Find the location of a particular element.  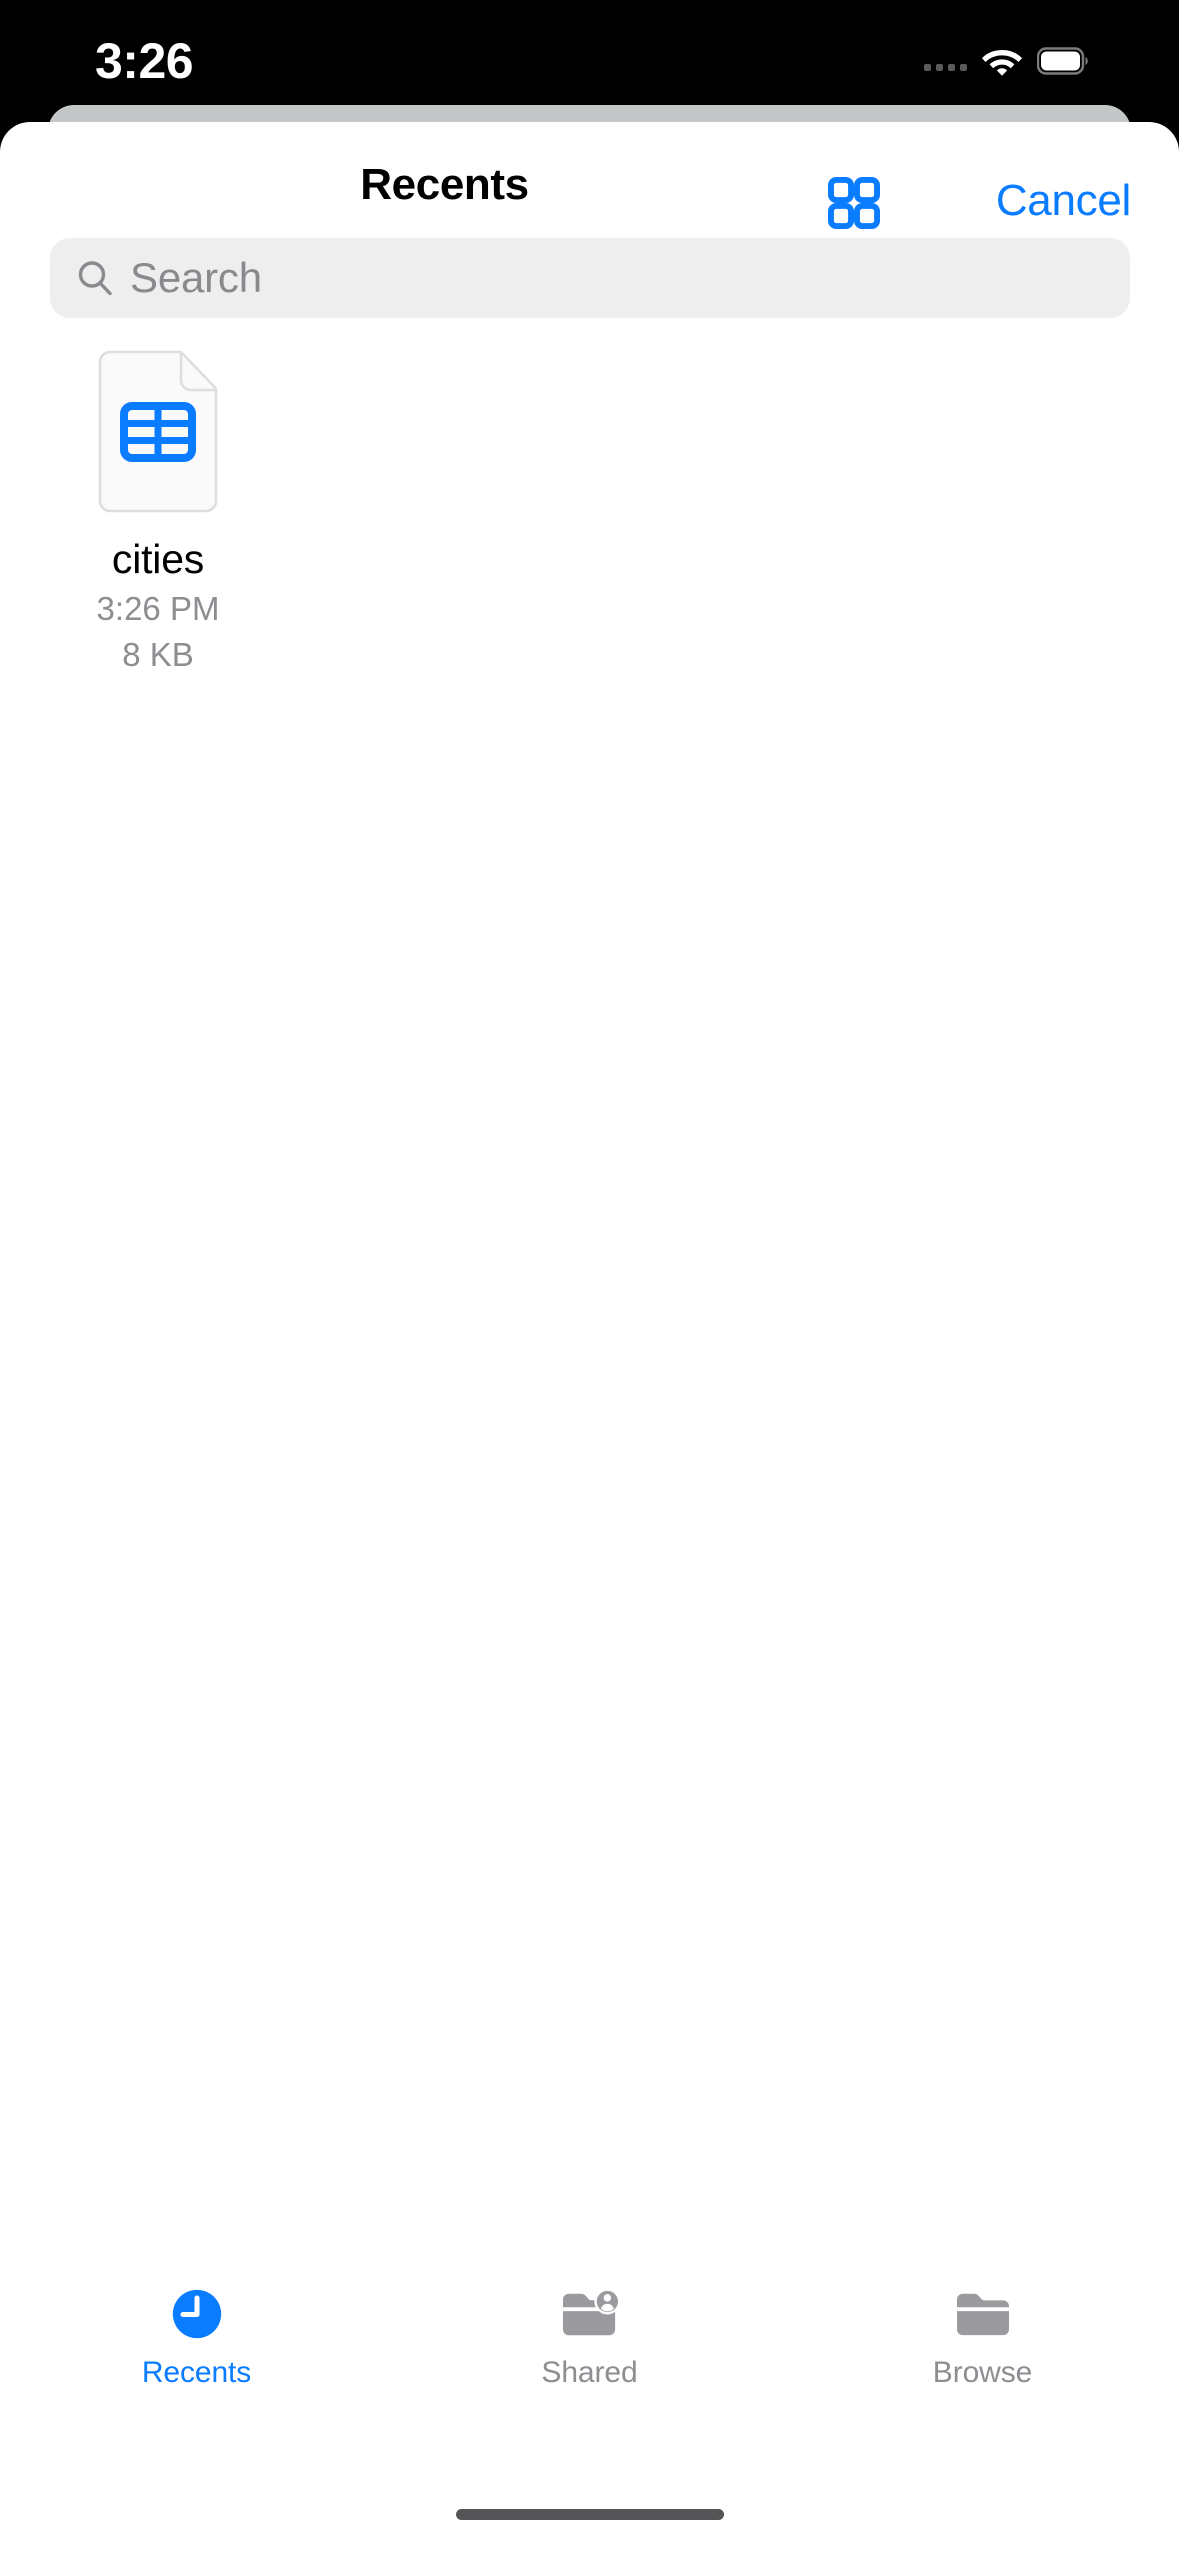

home-indicator is located at coordinates (589, 2514).